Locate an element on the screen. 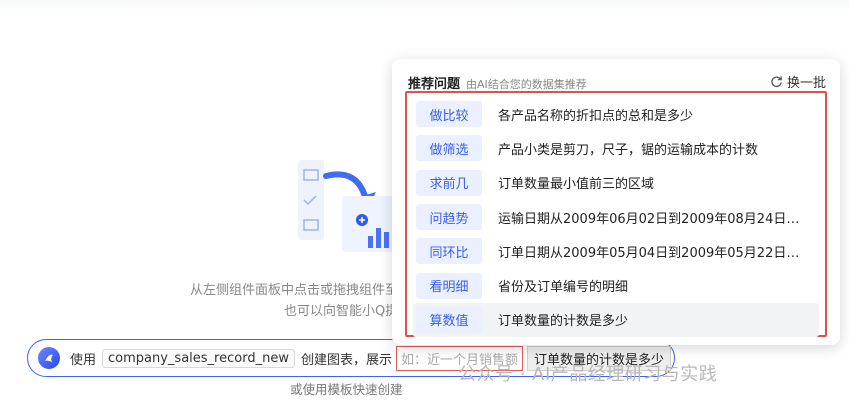 The image size is (849, 405). question-text: 各产品名称的折扣点的总和是多少 is located at coordinates (596, 116).